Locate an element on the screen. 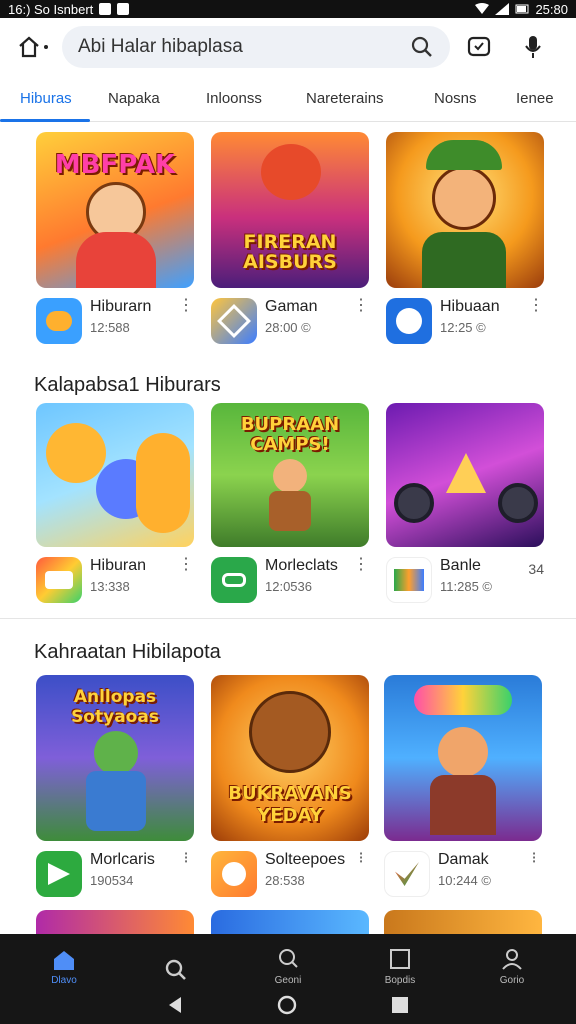  app-name: Hiburarn is located at coordinates (121, 306).